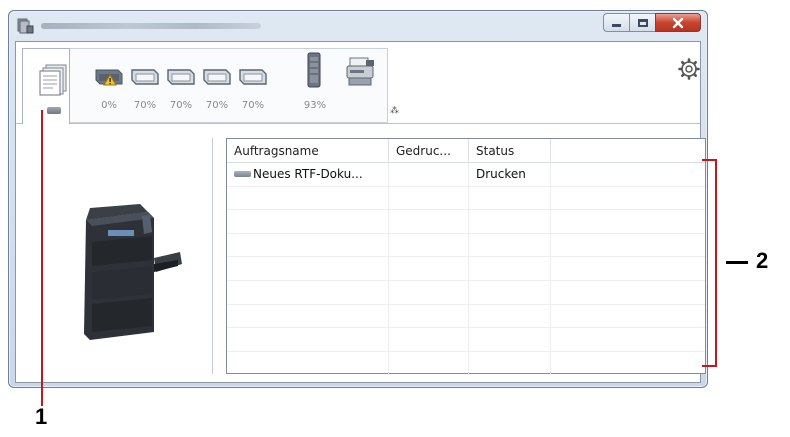 The image size is (790, 437). I want to click on callout-2-bracket, so click(709, 263).